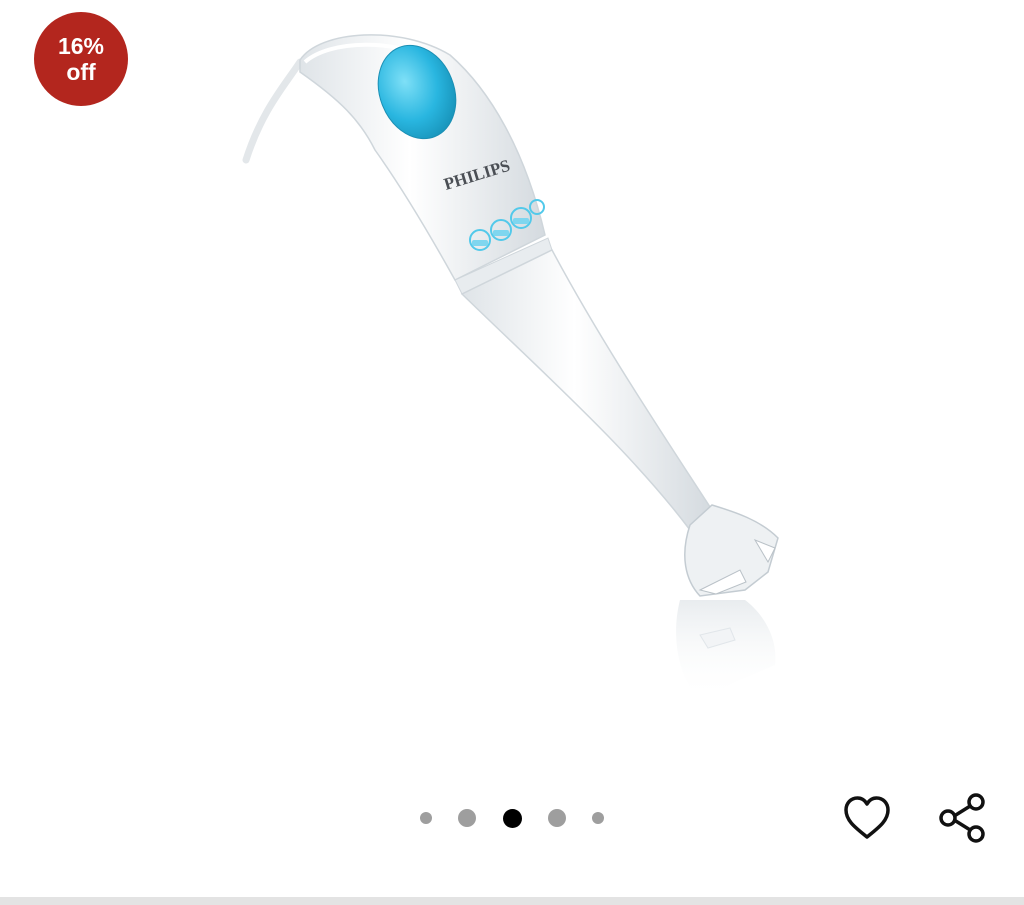  What do you see at coordinates (81, 72) in the screenshot?
I see `discount-off-label: off` at bounding box center [81, 72].